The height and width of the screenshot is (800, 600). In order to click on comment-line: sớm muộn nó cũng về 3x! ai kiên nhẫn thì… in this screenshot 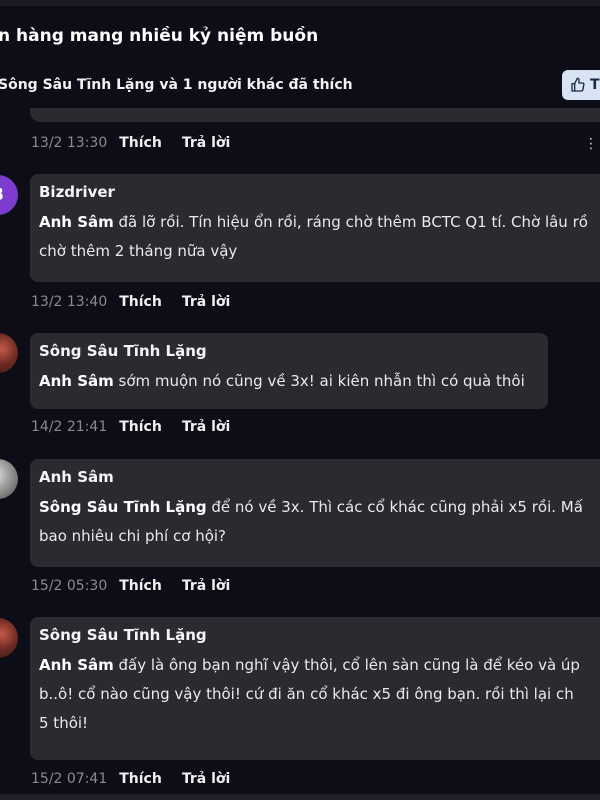, I will do `click(319, 381)`.